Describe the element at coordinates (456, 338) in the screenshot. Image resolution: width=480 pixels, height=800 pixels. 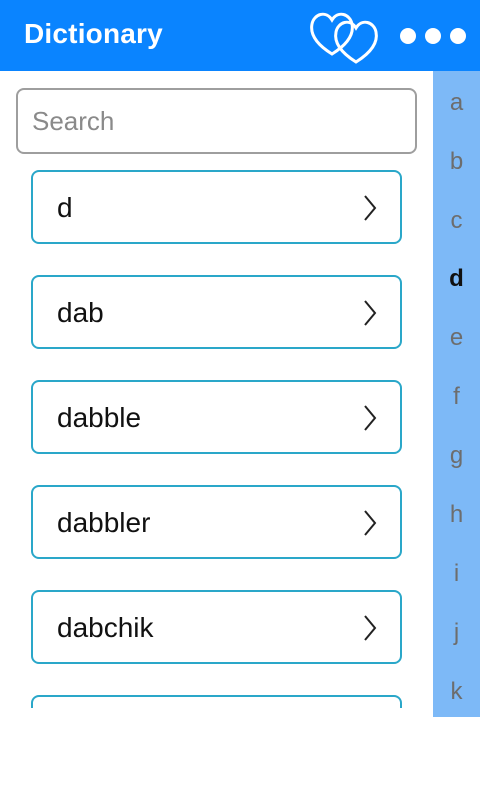
I see `index-letter-e: e` at that location.